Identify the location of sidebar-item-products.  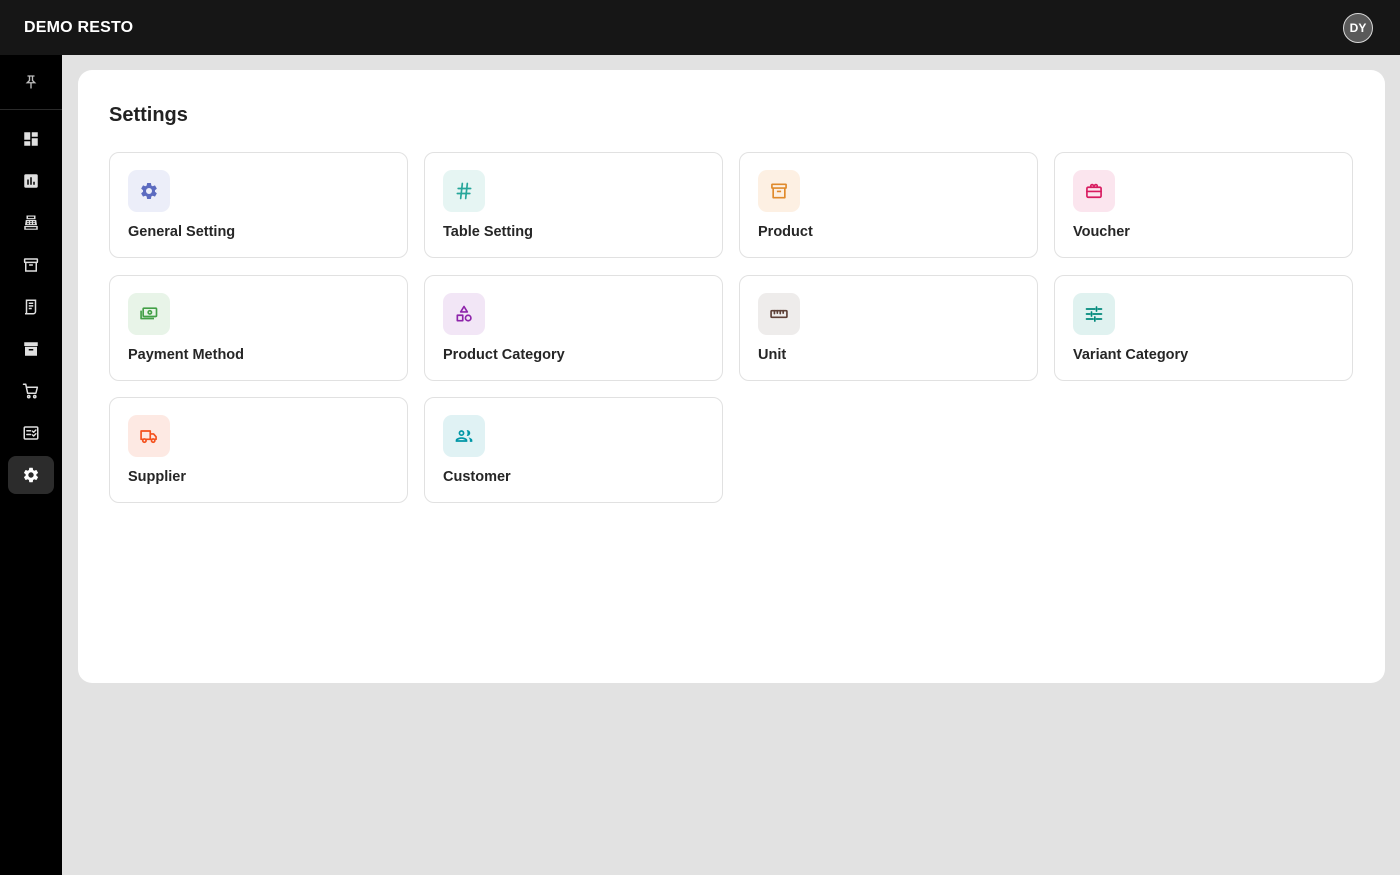
(31, 265).